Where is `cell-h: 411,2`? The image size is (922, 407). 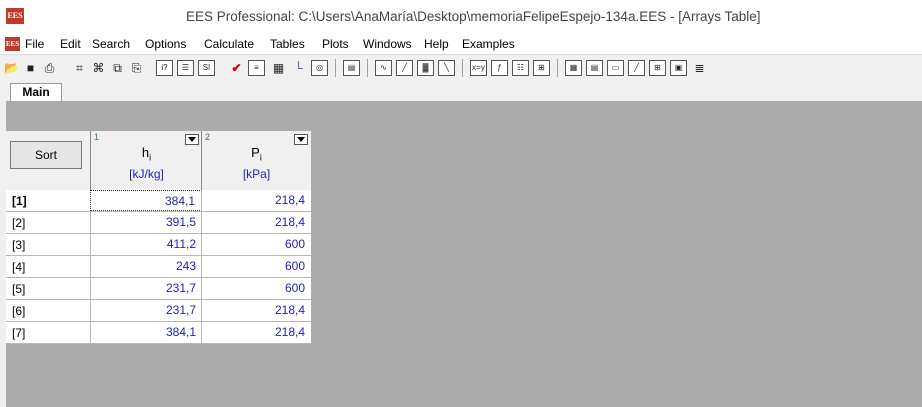
cell-h: 411,2 is located at coordinates (146, 244).